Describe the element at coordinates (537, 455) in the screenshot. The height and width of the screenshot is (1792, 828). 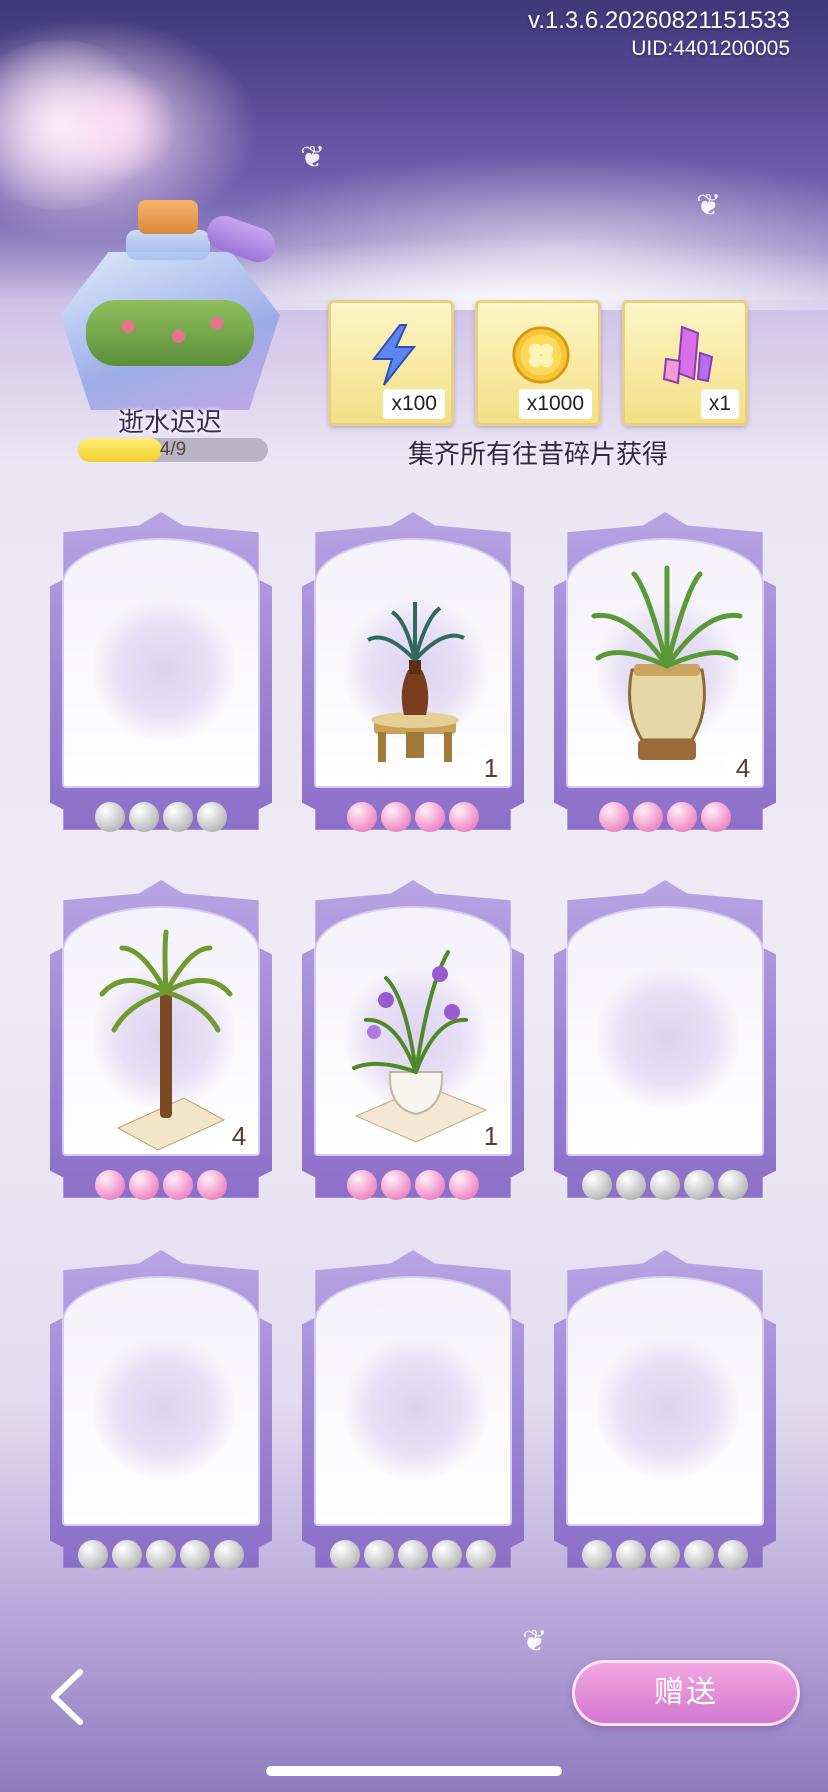
I see `reward-caption: 集齐所有往昔碎片获得` at that location.